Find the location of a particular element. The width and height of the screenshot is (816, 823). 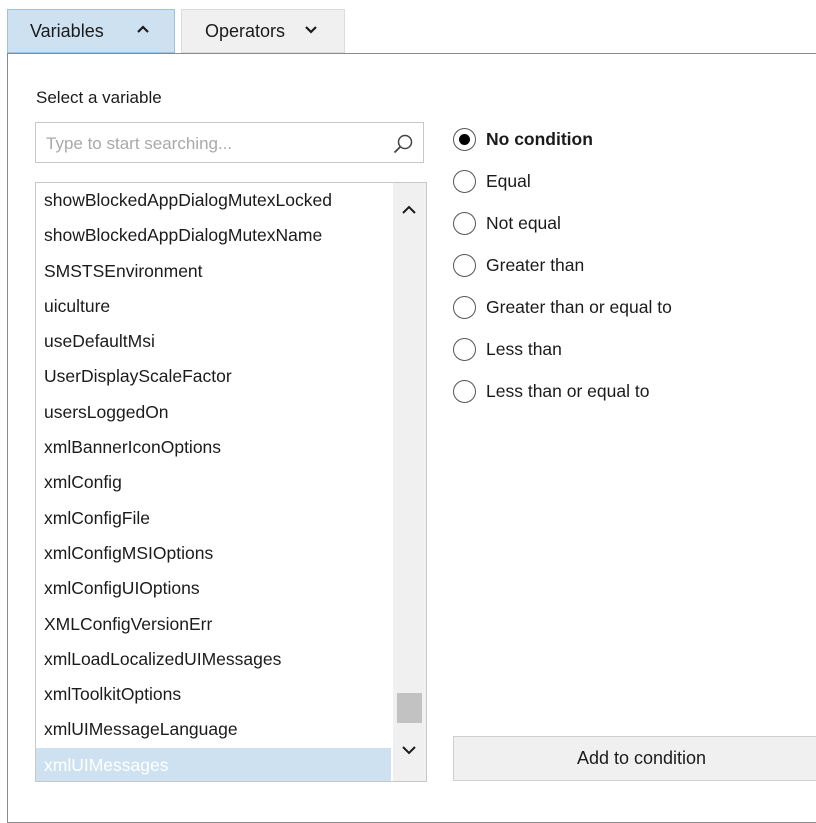

list-item: xmlConfigMSIOptions is located at coordinates (213, 553).